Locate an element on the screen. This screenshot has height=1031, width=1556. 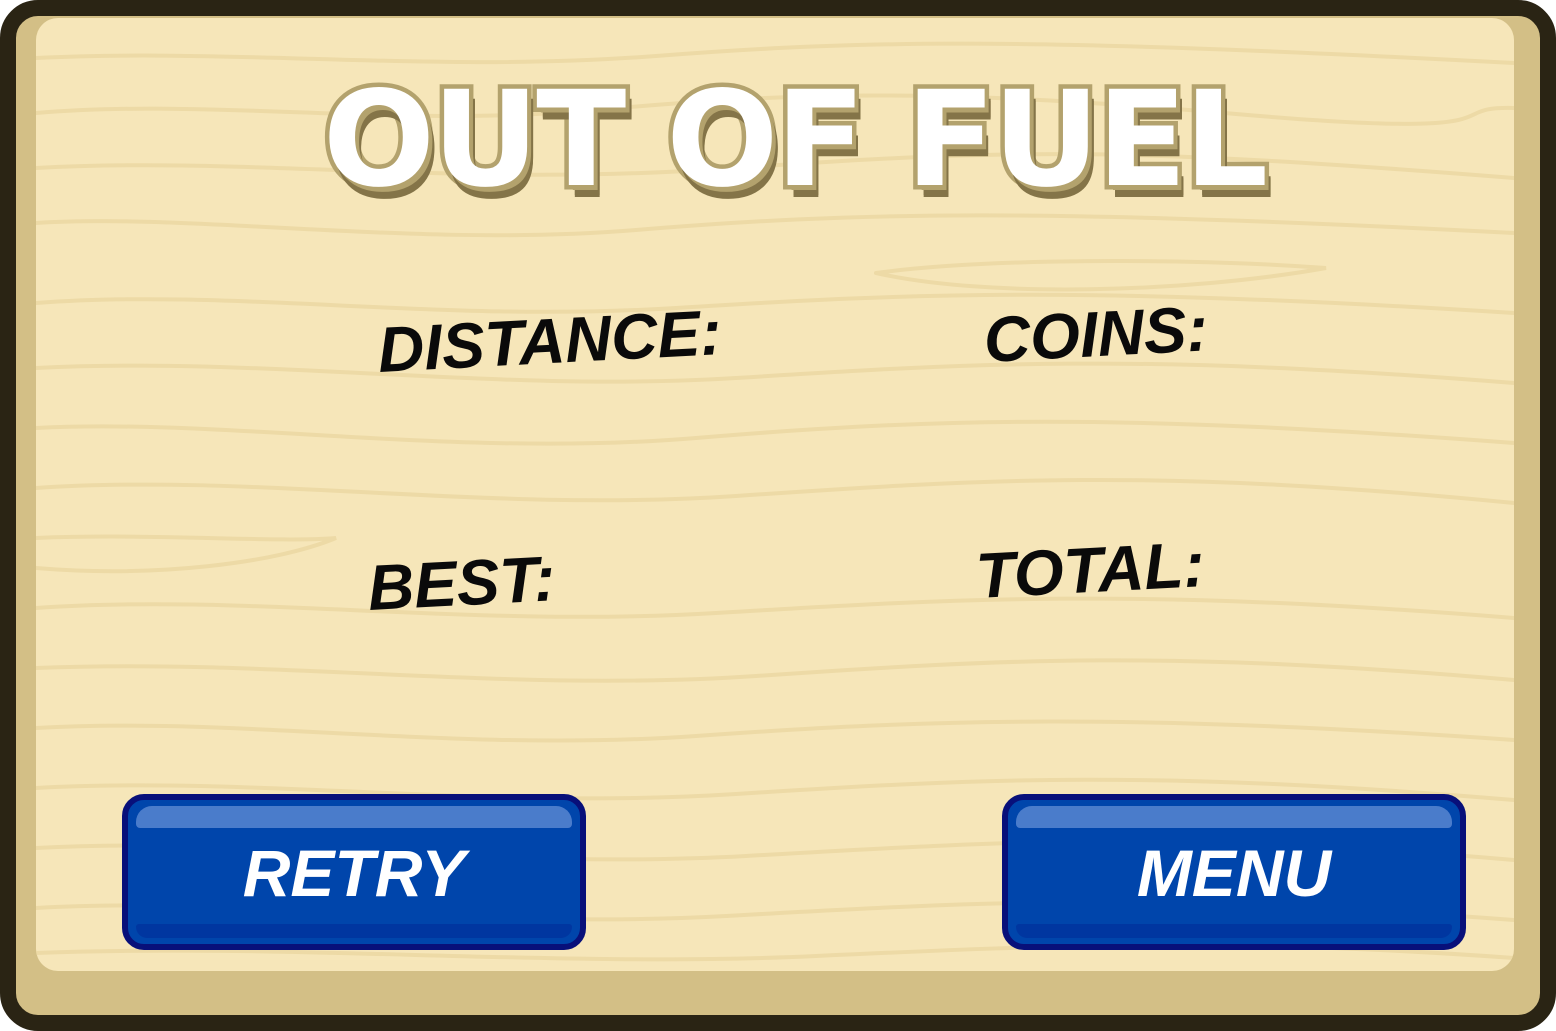
menu-button: MENU is located at coordinates (1234, 872).